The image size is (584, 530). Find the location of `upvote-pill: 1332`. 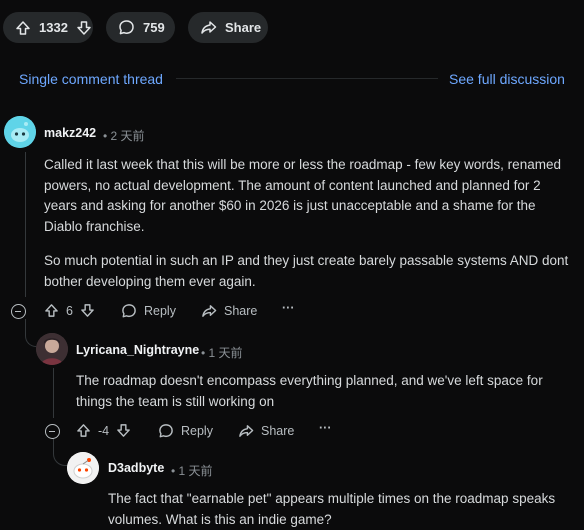

upvote-pill: 1332 is located at coordinates (48, 27).